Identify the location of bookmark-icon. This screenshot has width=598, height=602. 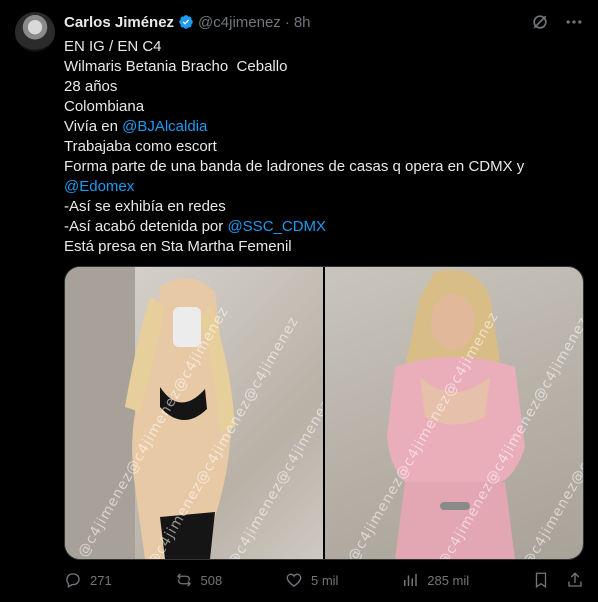
(541, 580).